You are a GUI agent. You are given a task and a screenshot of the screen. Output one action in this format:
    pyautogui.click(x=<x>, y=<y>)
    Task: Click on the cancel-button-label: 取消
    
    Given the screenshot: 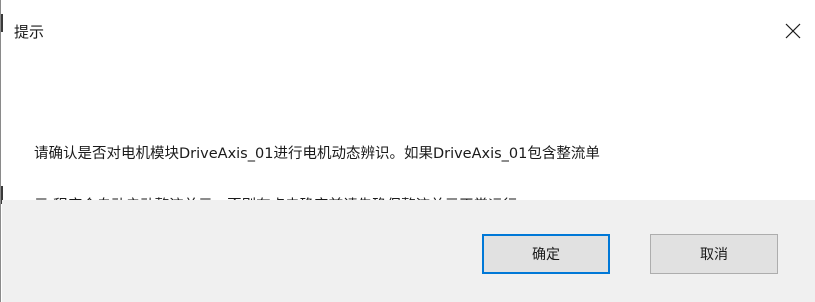 What is the action you would take?
    pyautogui.click(x=714, y=255)
    